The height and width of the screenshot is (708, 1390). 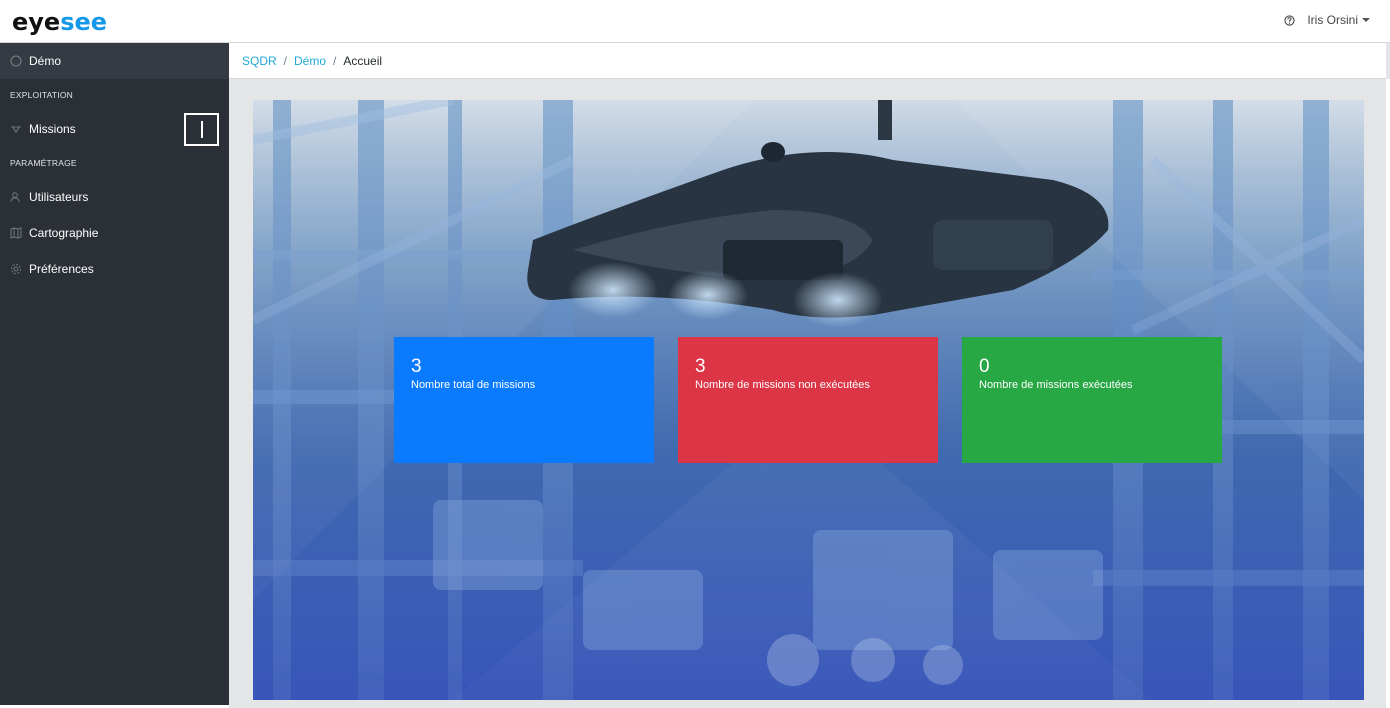 I want to click on breadcrumb-link-demo: Démo, so click(x=310, y=61).